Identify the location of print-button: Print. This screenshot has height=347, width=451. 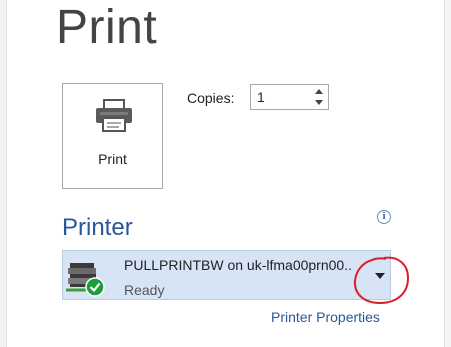
(112, 136).